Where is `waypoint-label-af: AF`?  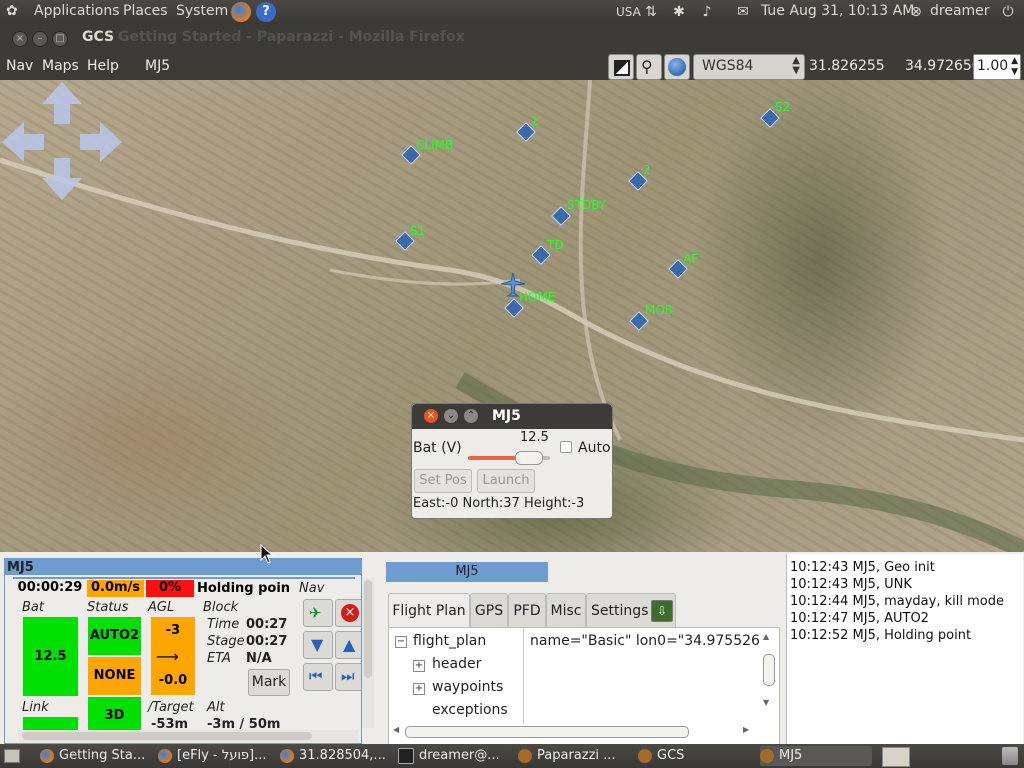 waypoint-label-af: AF is located at coordinates (691, 259).